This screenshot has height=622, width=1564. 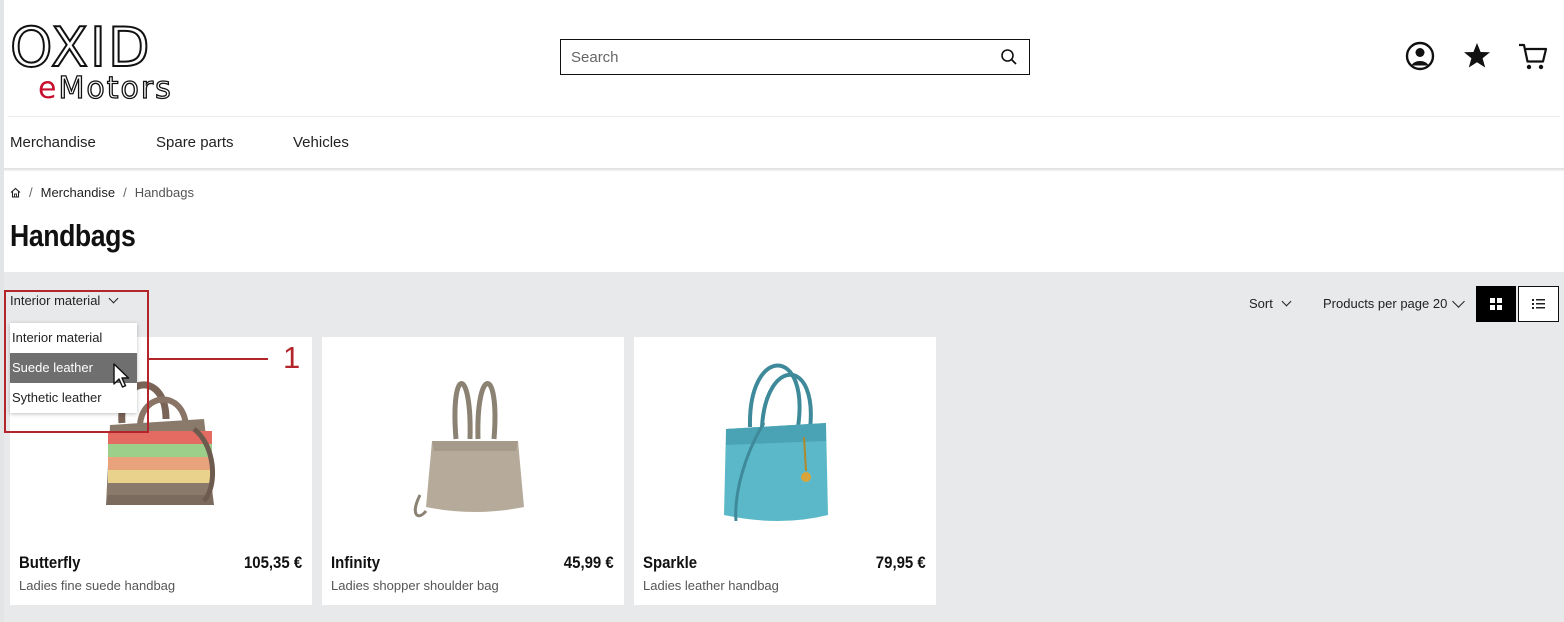 What do you see at coordinates (97, 585) in the screenshot?
I see `product-description: Ladies fine suede handbag` at bounding box center [97, 585].